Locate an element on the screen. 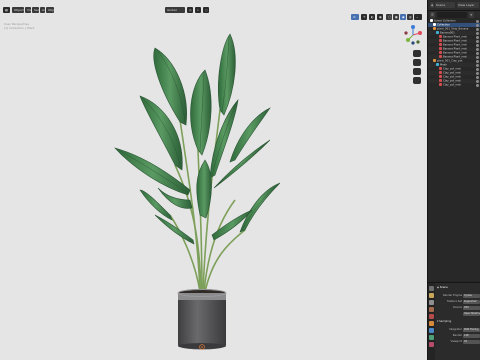 The image size is (480, 360). shading-solid-icon: ● is located at coordinates (396, 17).